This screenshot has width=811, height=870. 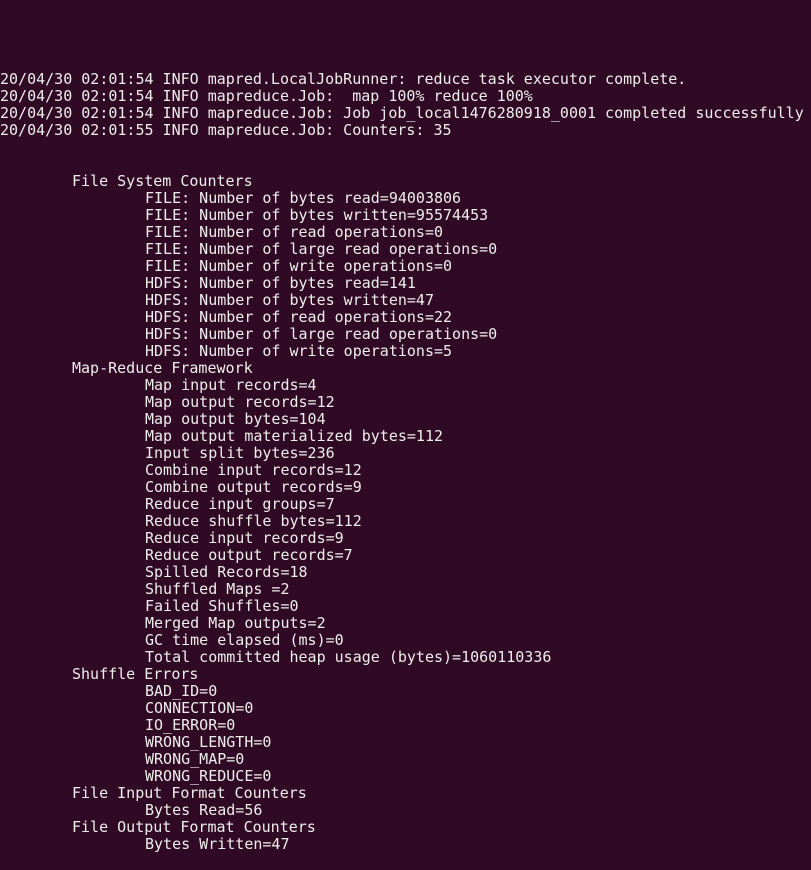 What do you see at coordinates (299, 266) in the screenshot?
I see `counter-item: FILE: Number of write operations=0` at bounding box center [299, 266].